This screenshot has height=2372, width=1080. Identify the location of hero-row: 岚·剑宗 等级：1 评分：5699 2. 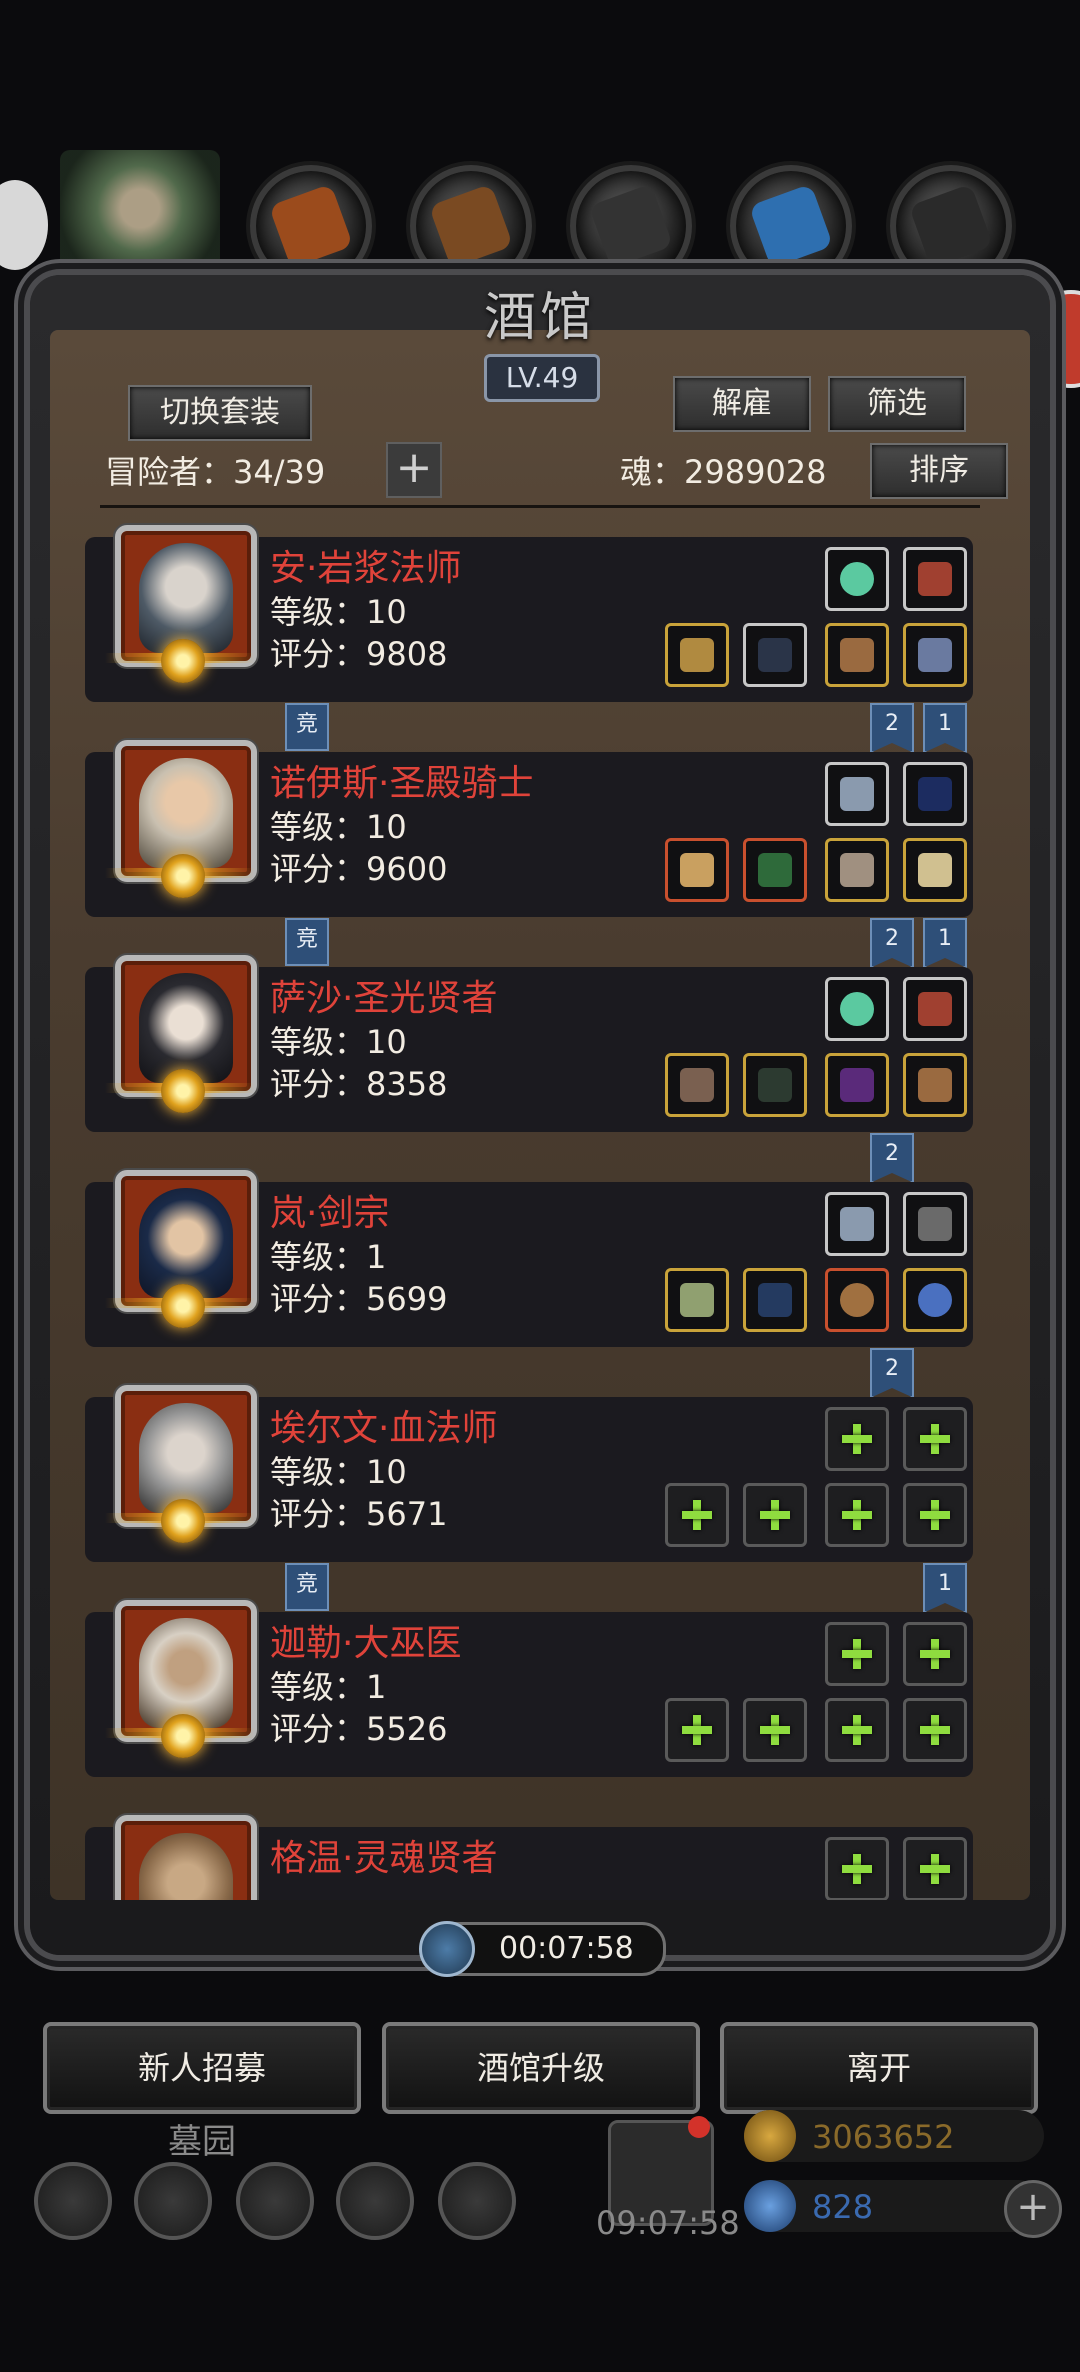
(540, 1284).